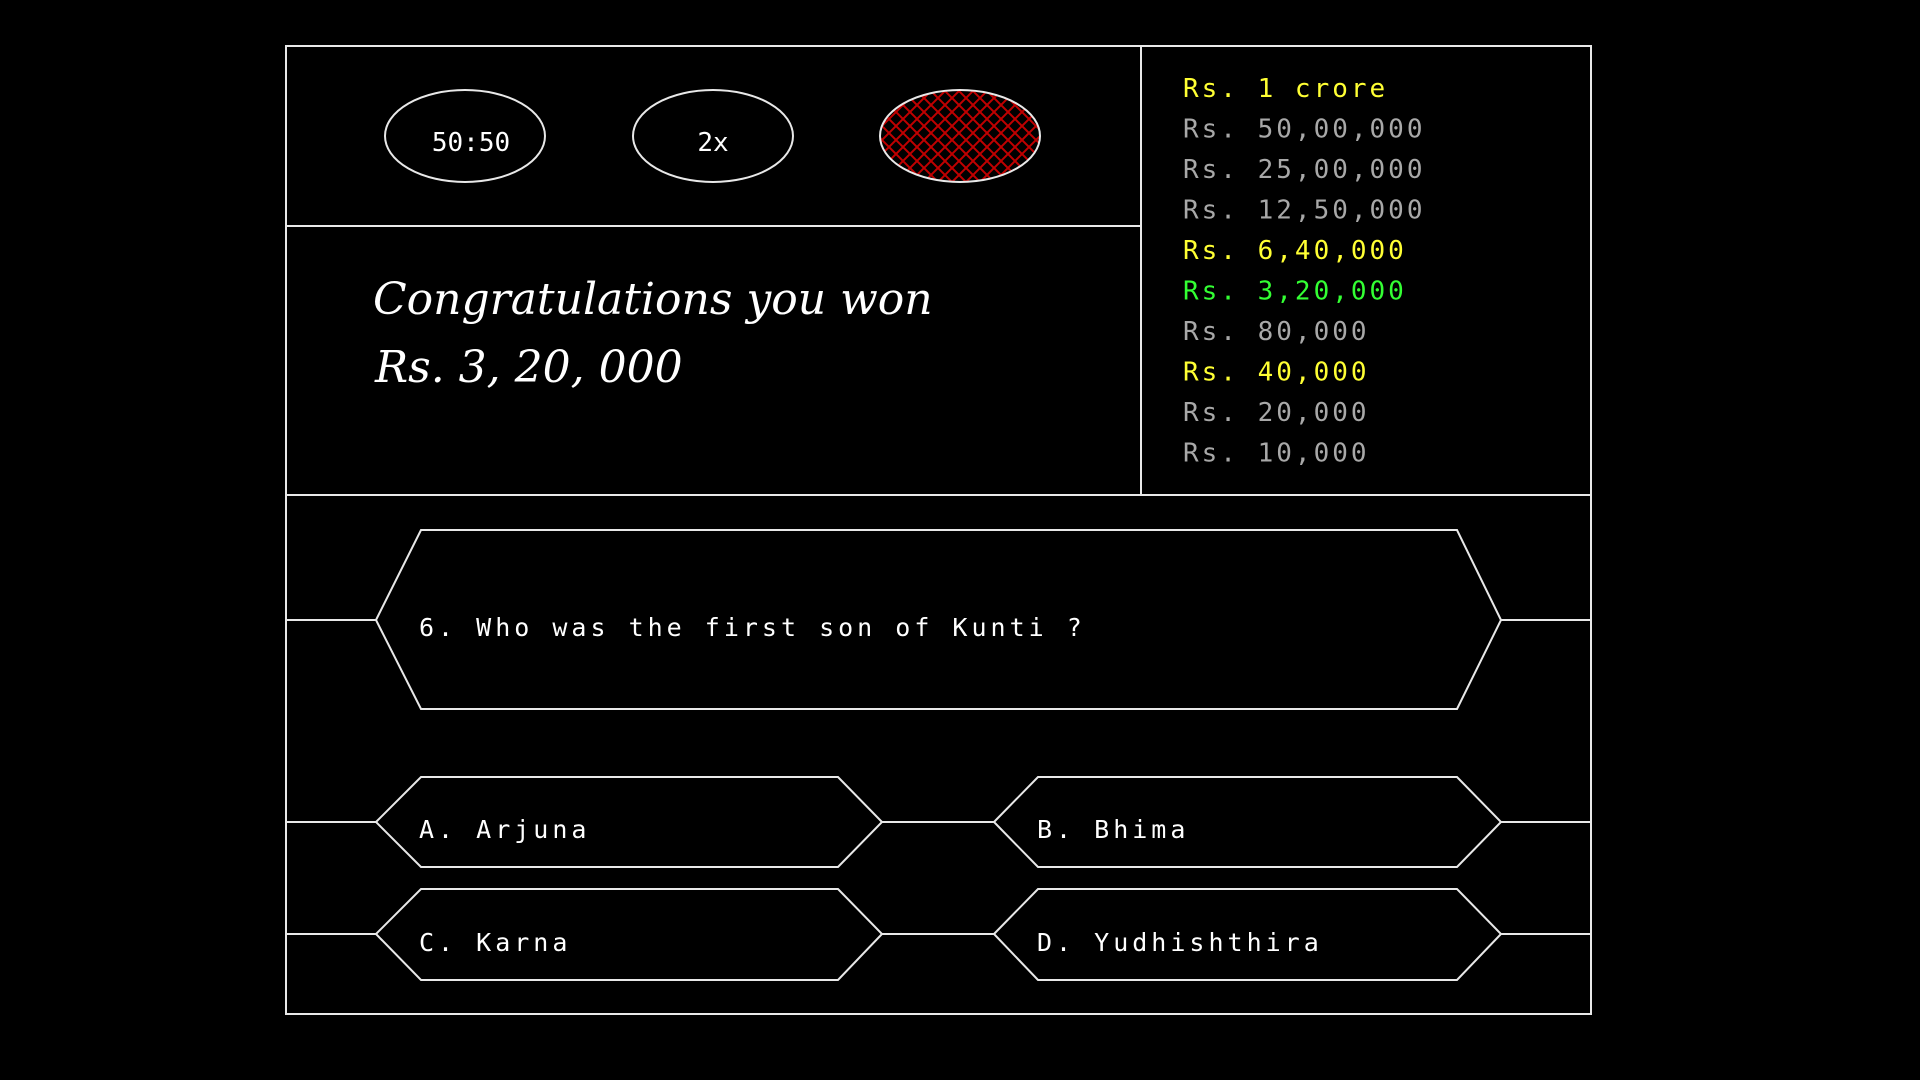 The image size is (1920, 1080). I want to click on ladder-prize: Rs. 25,00,000, so click(1304, 170).